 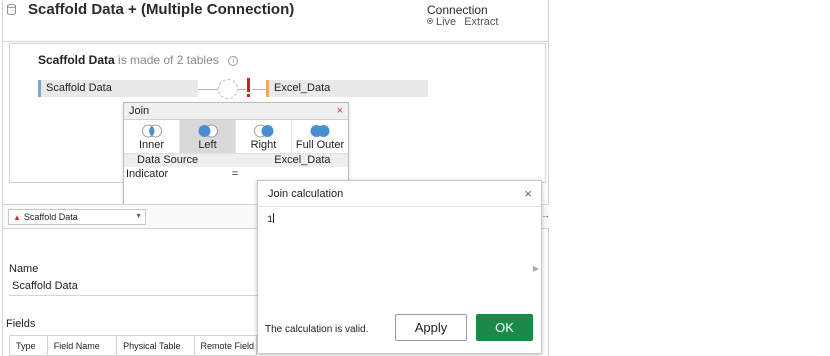 What do you see at coordinates (274, 218) in the screenshot?
I see `text-cursor` at bounding box center [274, 218].